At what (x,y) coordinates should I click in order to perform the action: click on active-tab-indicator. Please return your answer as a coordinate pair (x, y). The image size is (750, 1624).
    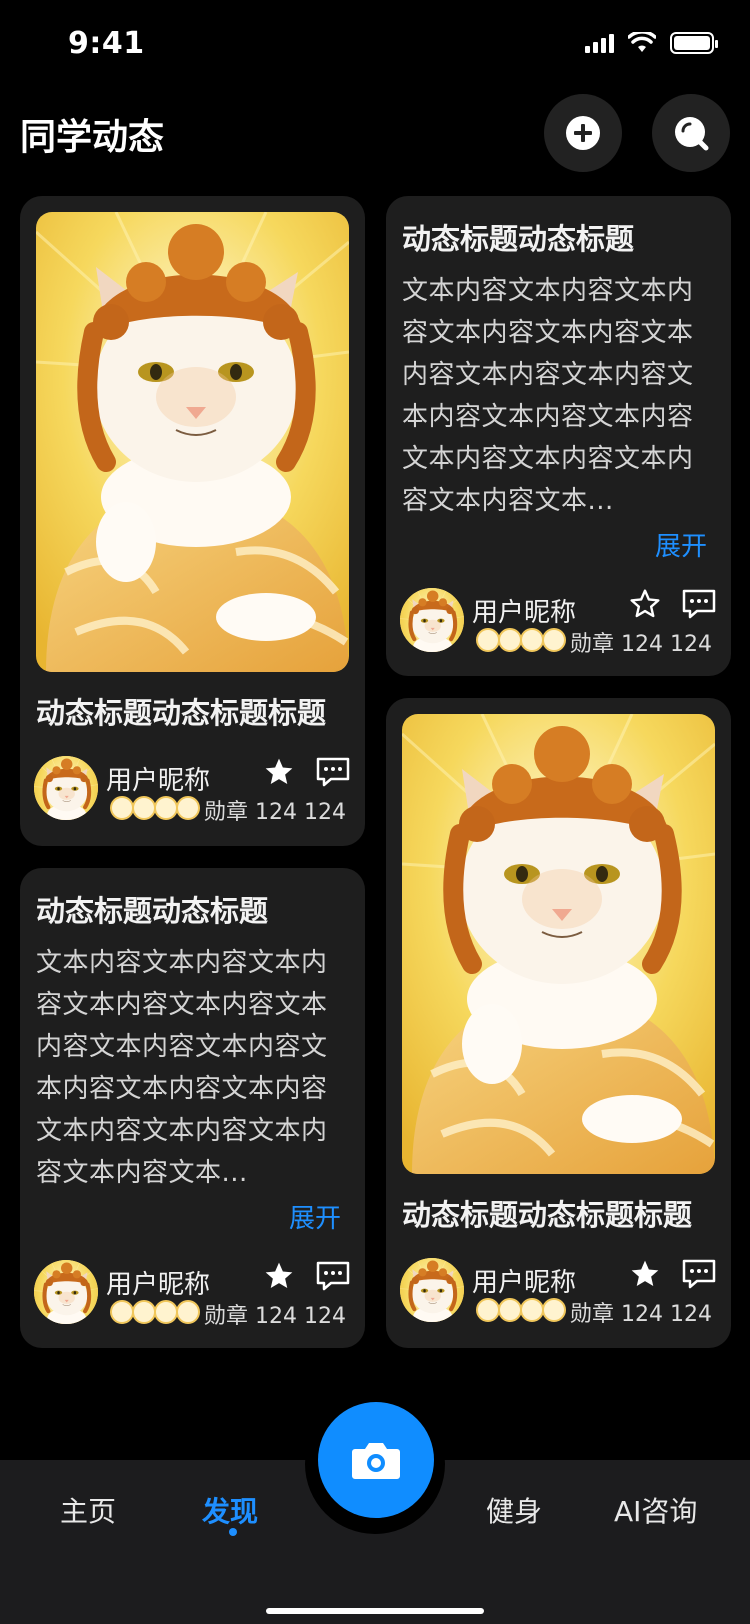
    Looking at the image, I should click on (233, 1532).